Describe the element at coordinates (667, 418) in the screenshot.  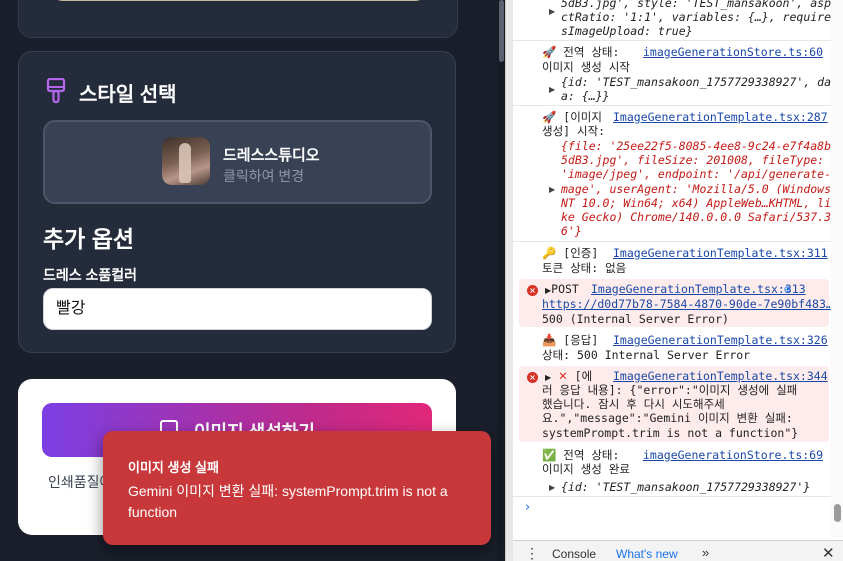
I see `log-line: 요.","message":"Gemini 이미지 변환 실패:` at that location.